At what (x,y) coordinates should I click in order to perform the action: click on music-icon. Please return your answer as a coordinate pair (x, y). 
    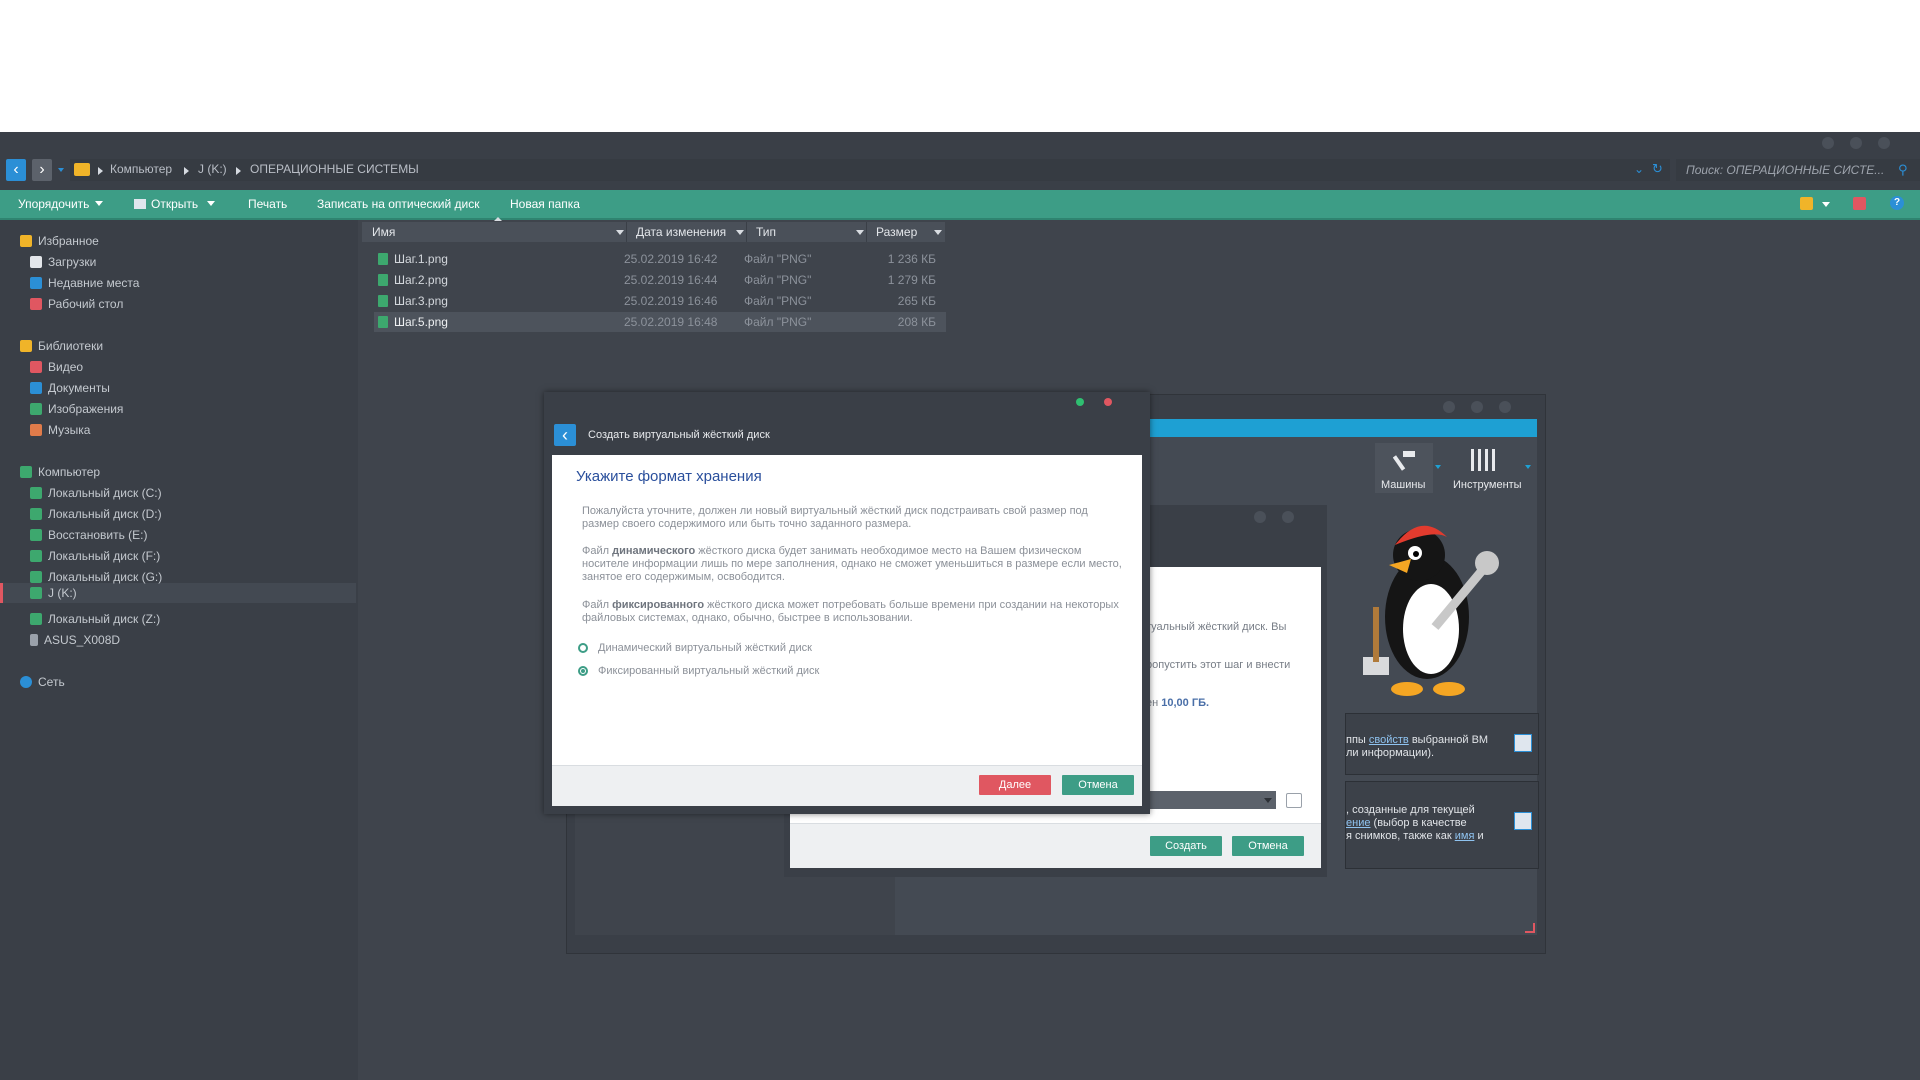
    Looking at the image, I should click on (36, 430).